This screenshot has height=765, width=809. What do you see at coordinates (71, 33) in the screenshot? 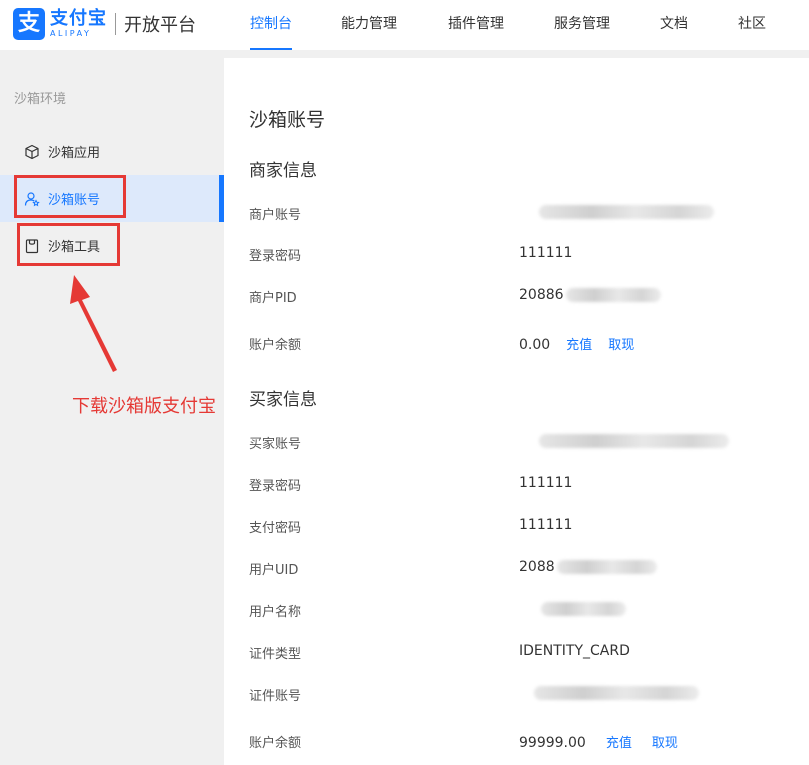
I see `logo-en-text: ALIPAY` at bounding box center [71, 33].